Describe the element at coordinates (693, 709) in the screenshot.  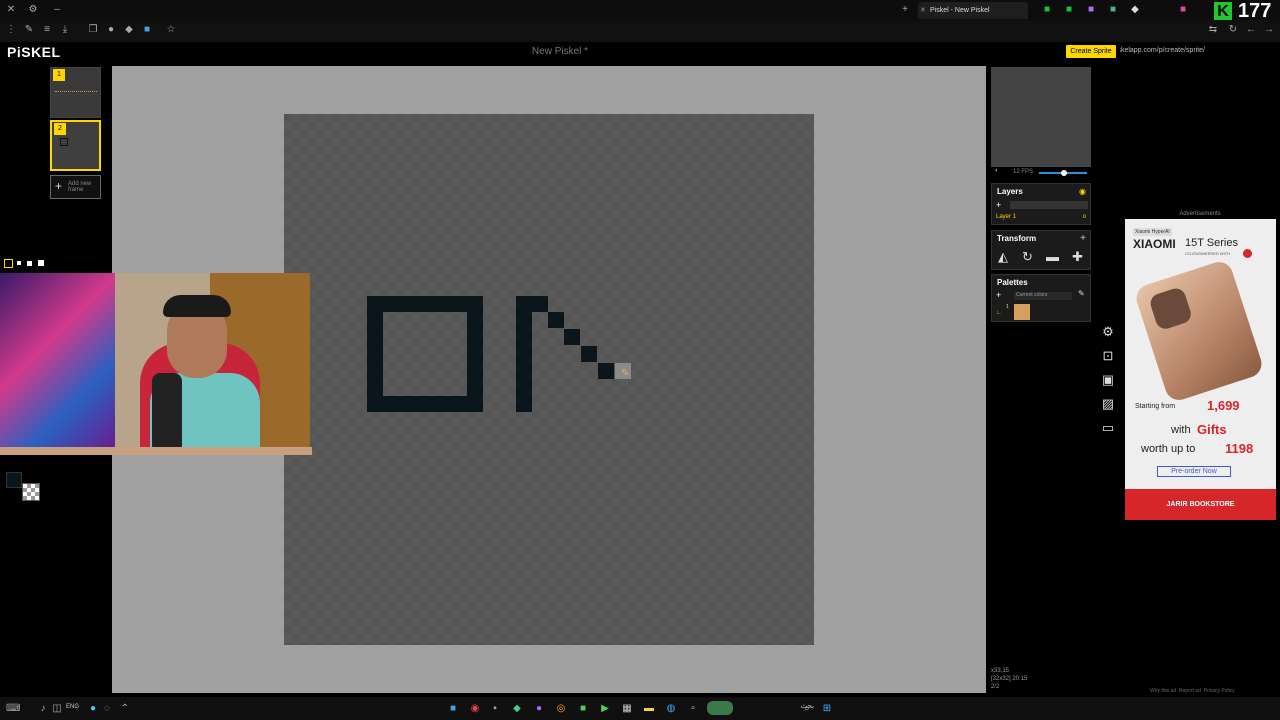
I see `app-icon: ▫` at that location.